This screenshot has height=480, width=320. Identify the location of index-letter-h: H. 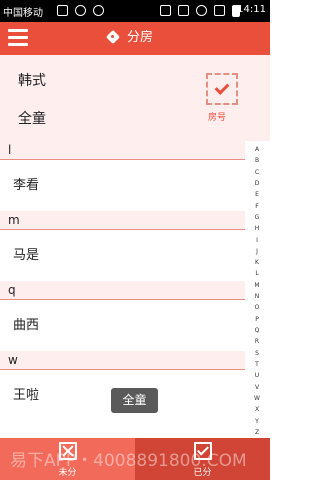
(257, 228).